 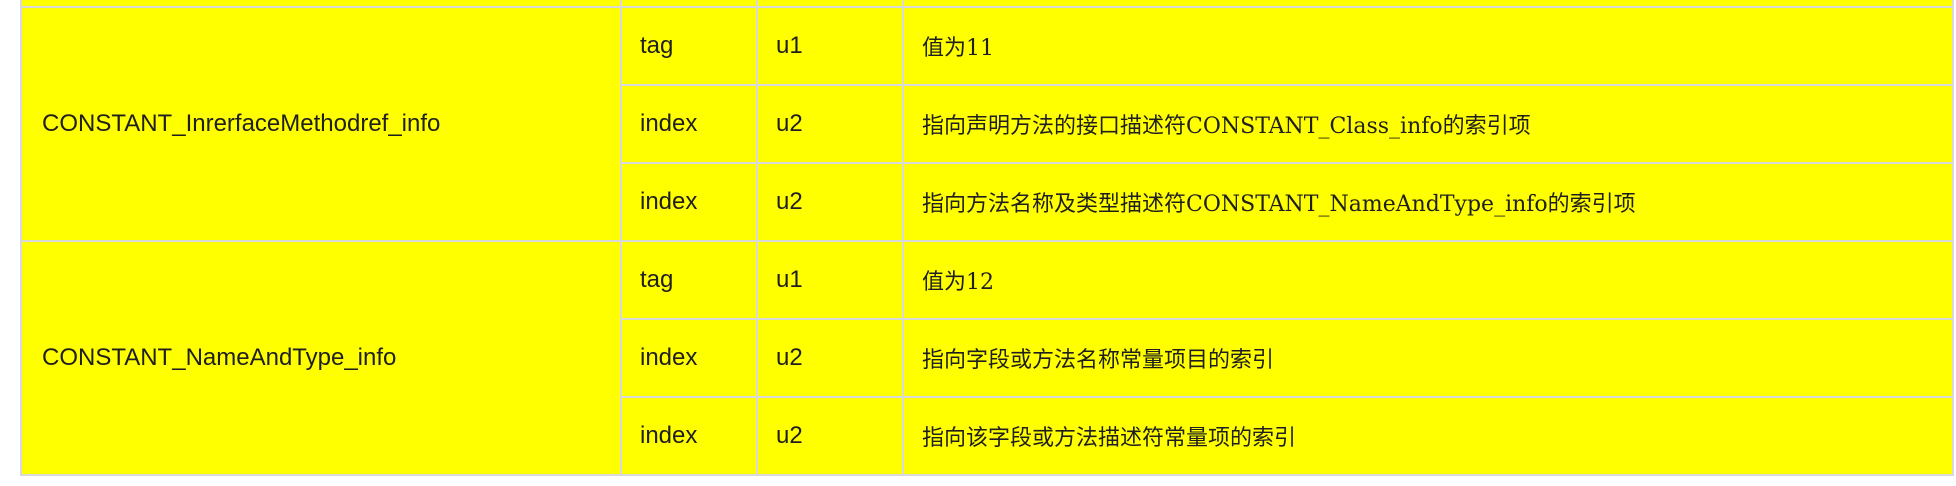 I want to click on description-cell: 指向该字段或方法描述符常量项的索引, so click(x=1428, y=436).